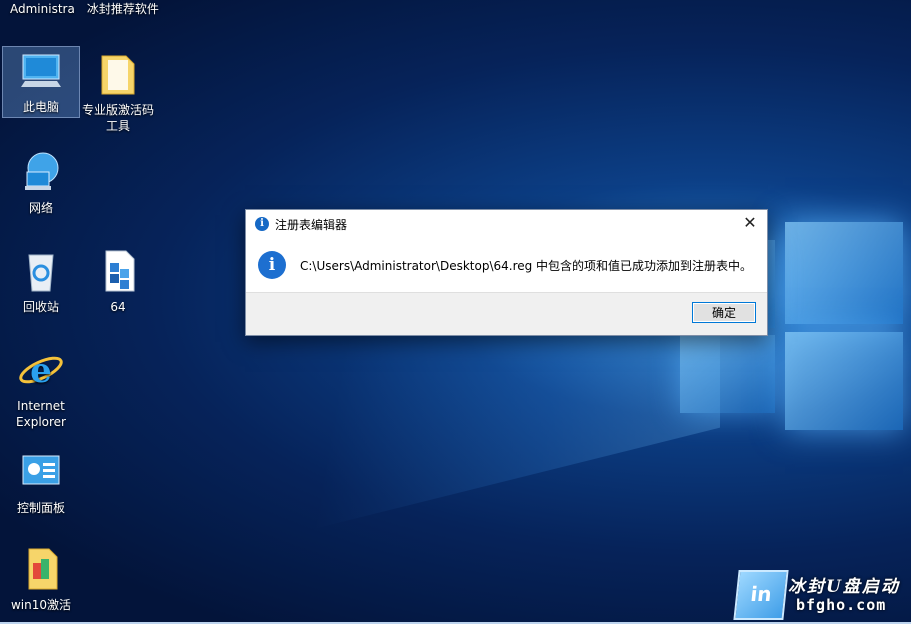 The image size is (911, 624). I want to click on activation-file-icon, so click(41, 569).